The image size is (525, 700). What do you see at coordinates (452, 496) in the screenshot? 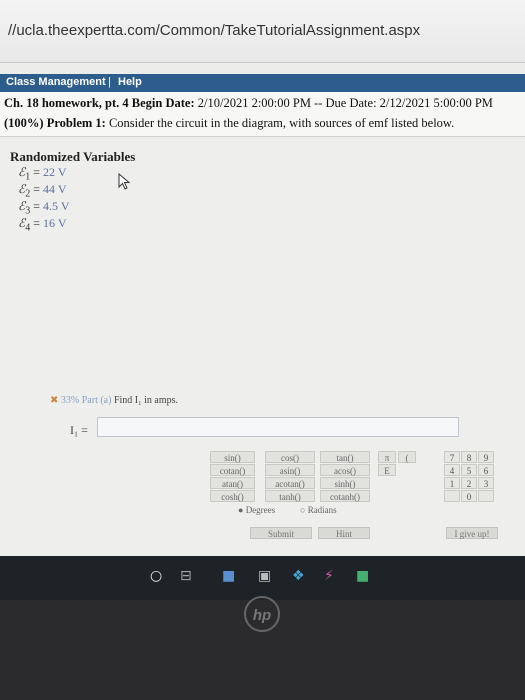
I see `key-blank-left` at bounding box center [452, 496].